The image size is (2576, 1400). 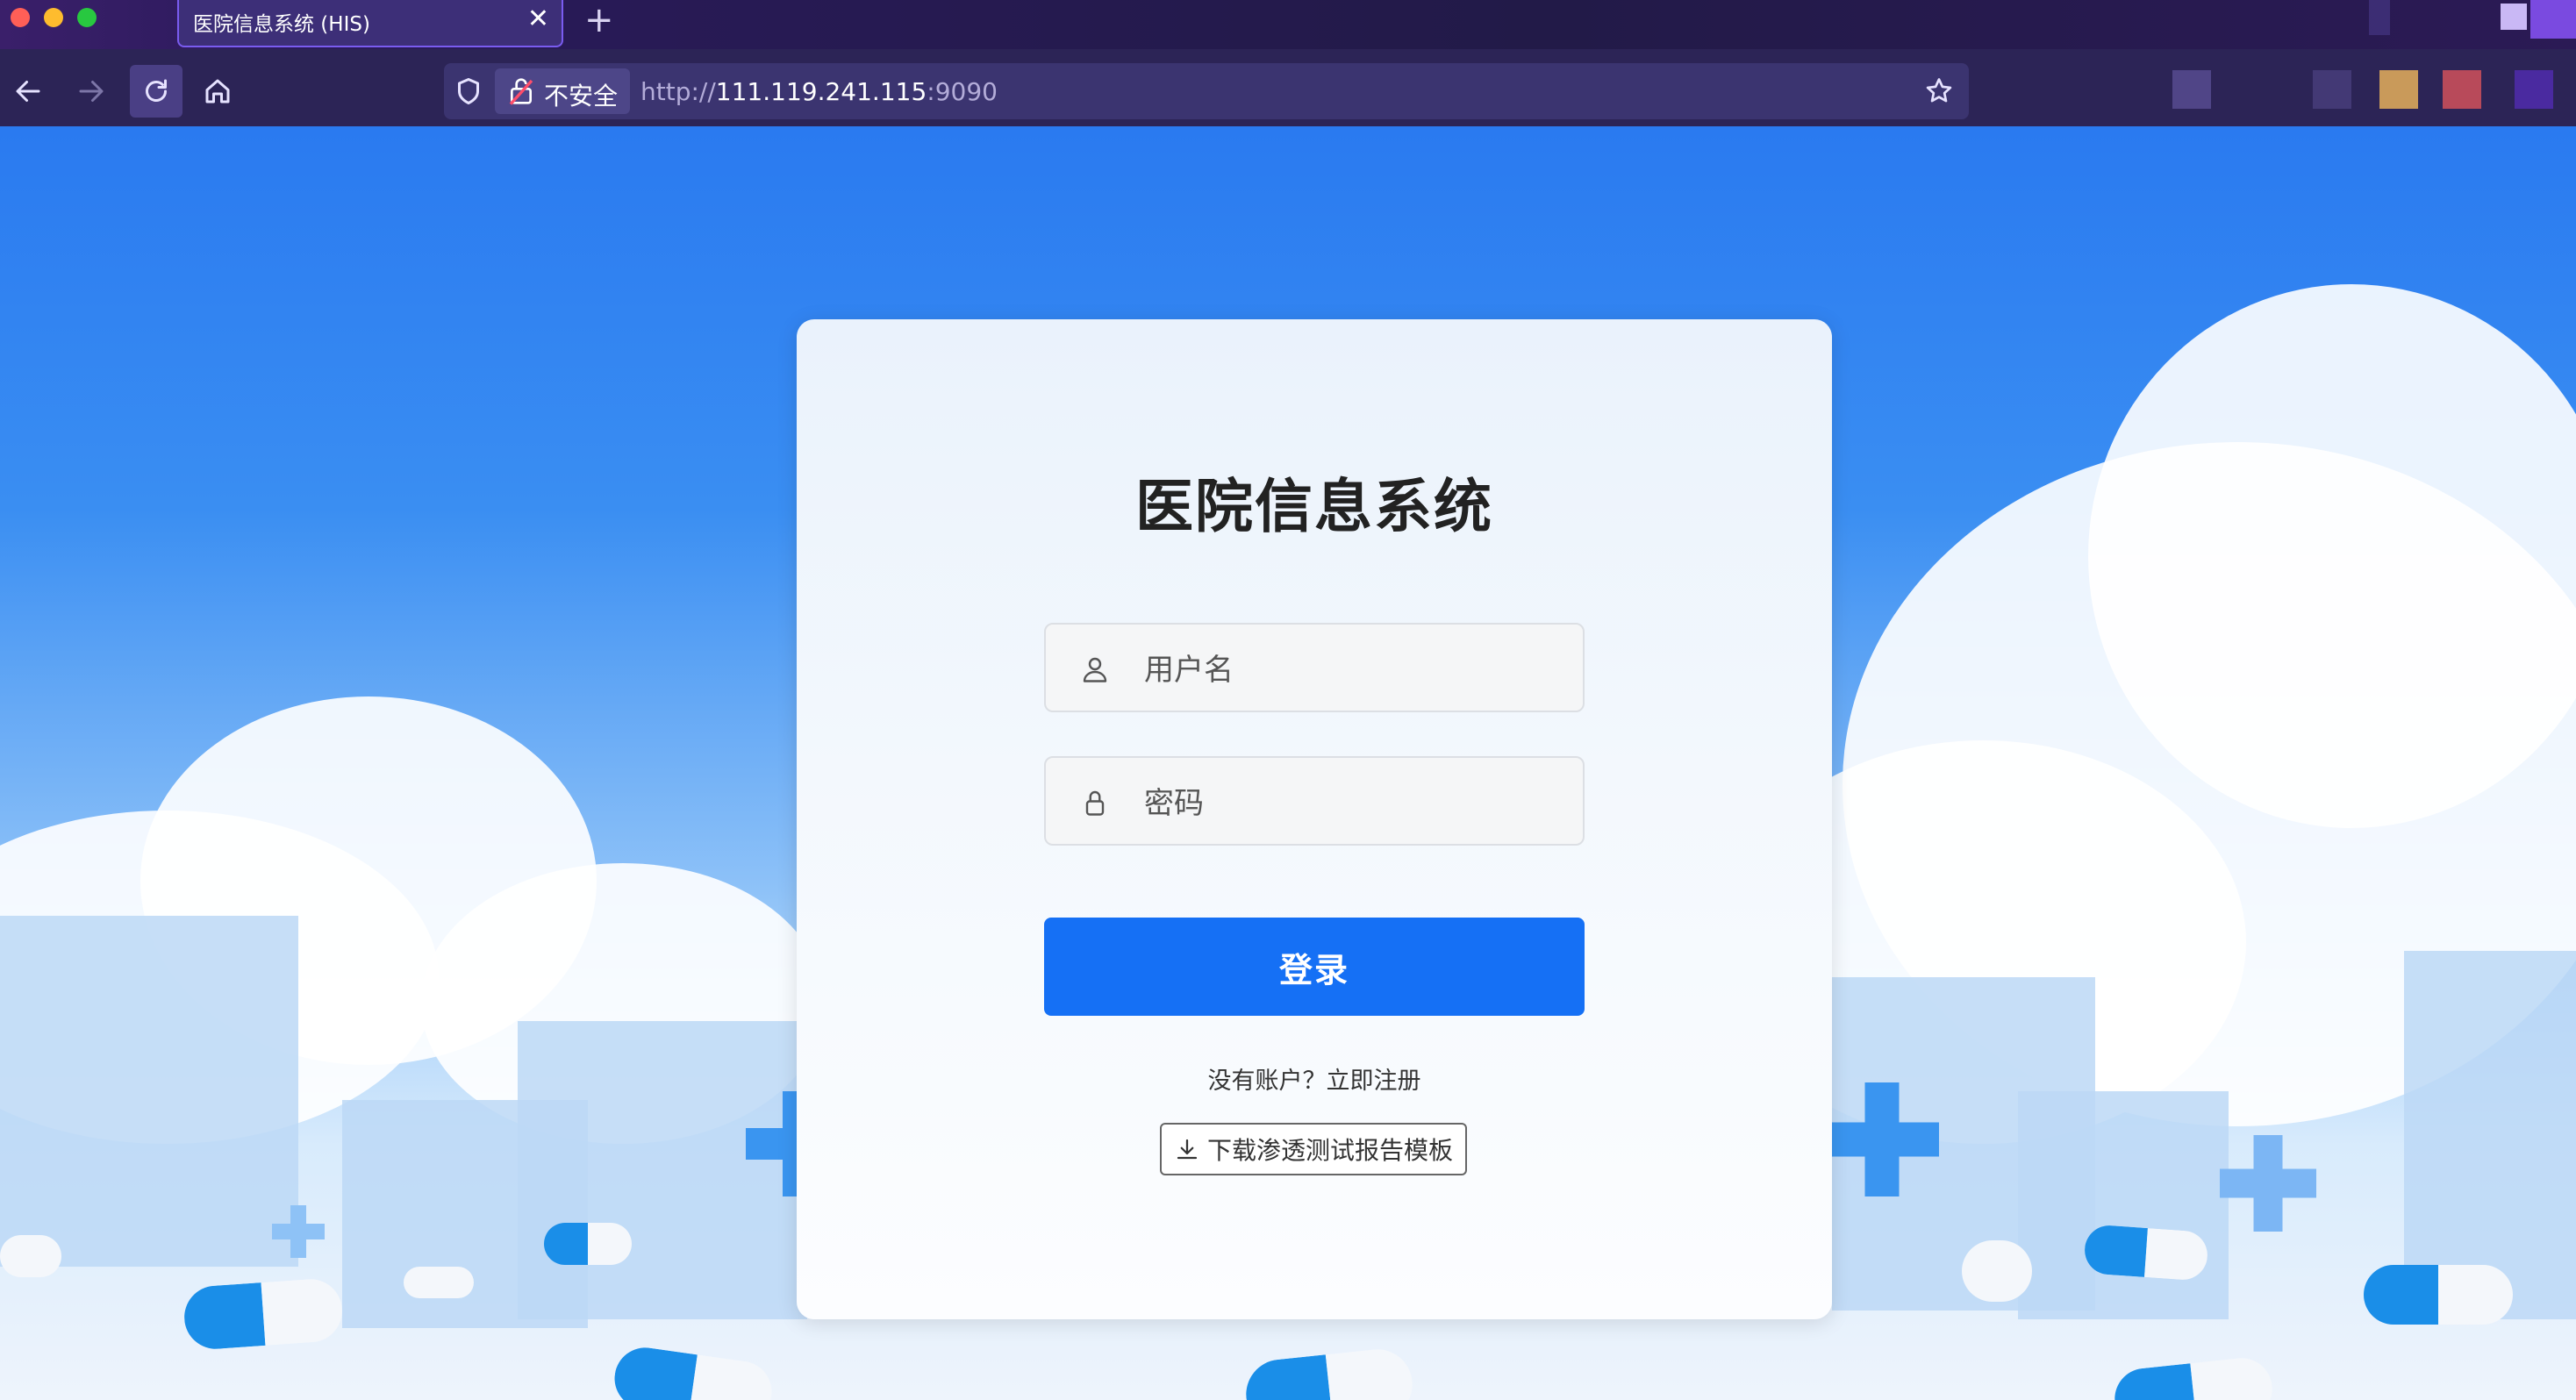 I want to click on password-field, so click(x=1314, y=801).